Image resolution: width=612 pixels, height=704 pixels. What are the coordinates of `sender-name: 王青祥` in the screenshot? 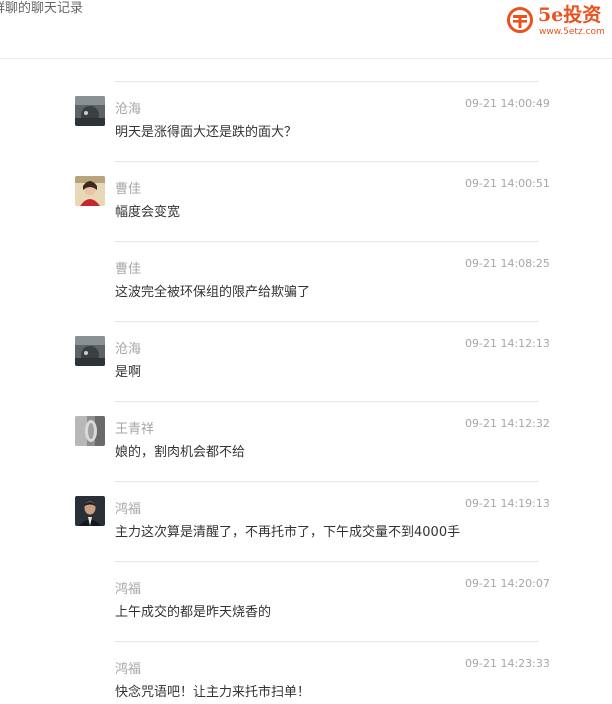 It's located at (135, 429).